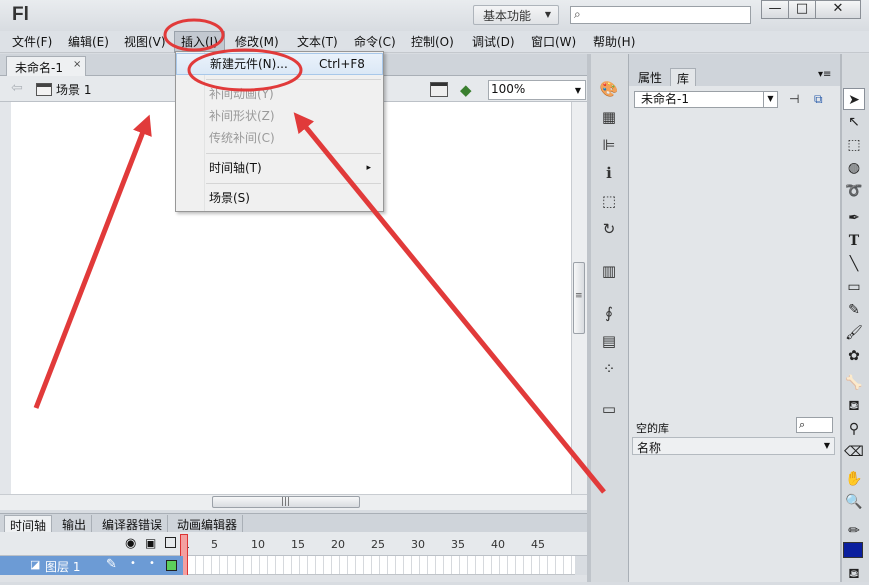 This screenshot has width=869, height=585. What do you see at coordinates (171, 565) in the screenshot?
I see `layer-outline-color` at bounding box center [171, 565].